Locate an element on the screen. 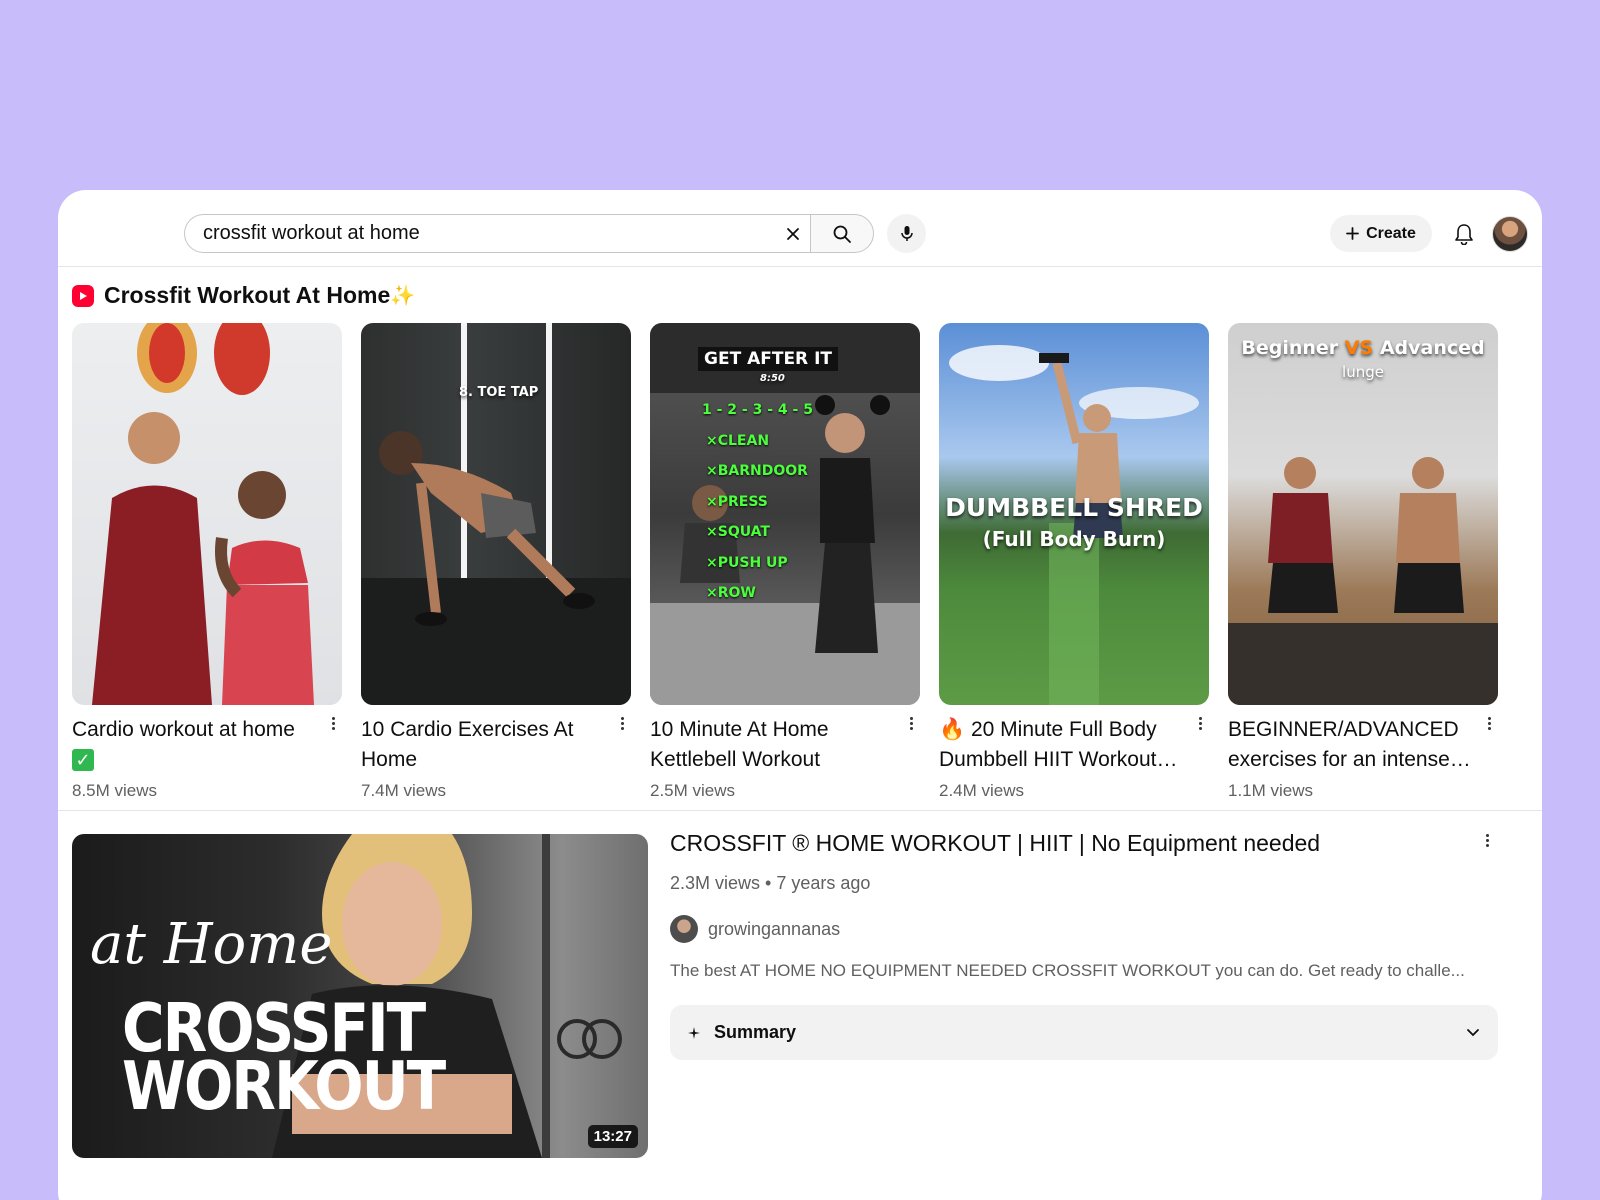  overlay-title: Beginner VS Advanced is located at coordinates (1363, 348).